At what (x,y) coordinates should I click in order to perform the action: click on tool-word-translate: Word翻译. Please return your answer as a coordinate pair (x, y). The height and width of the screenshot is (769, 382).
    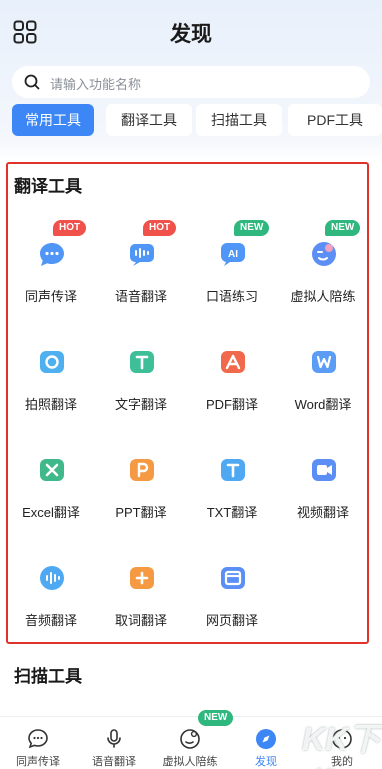
    Looking at the image, I should click on (323, 373).